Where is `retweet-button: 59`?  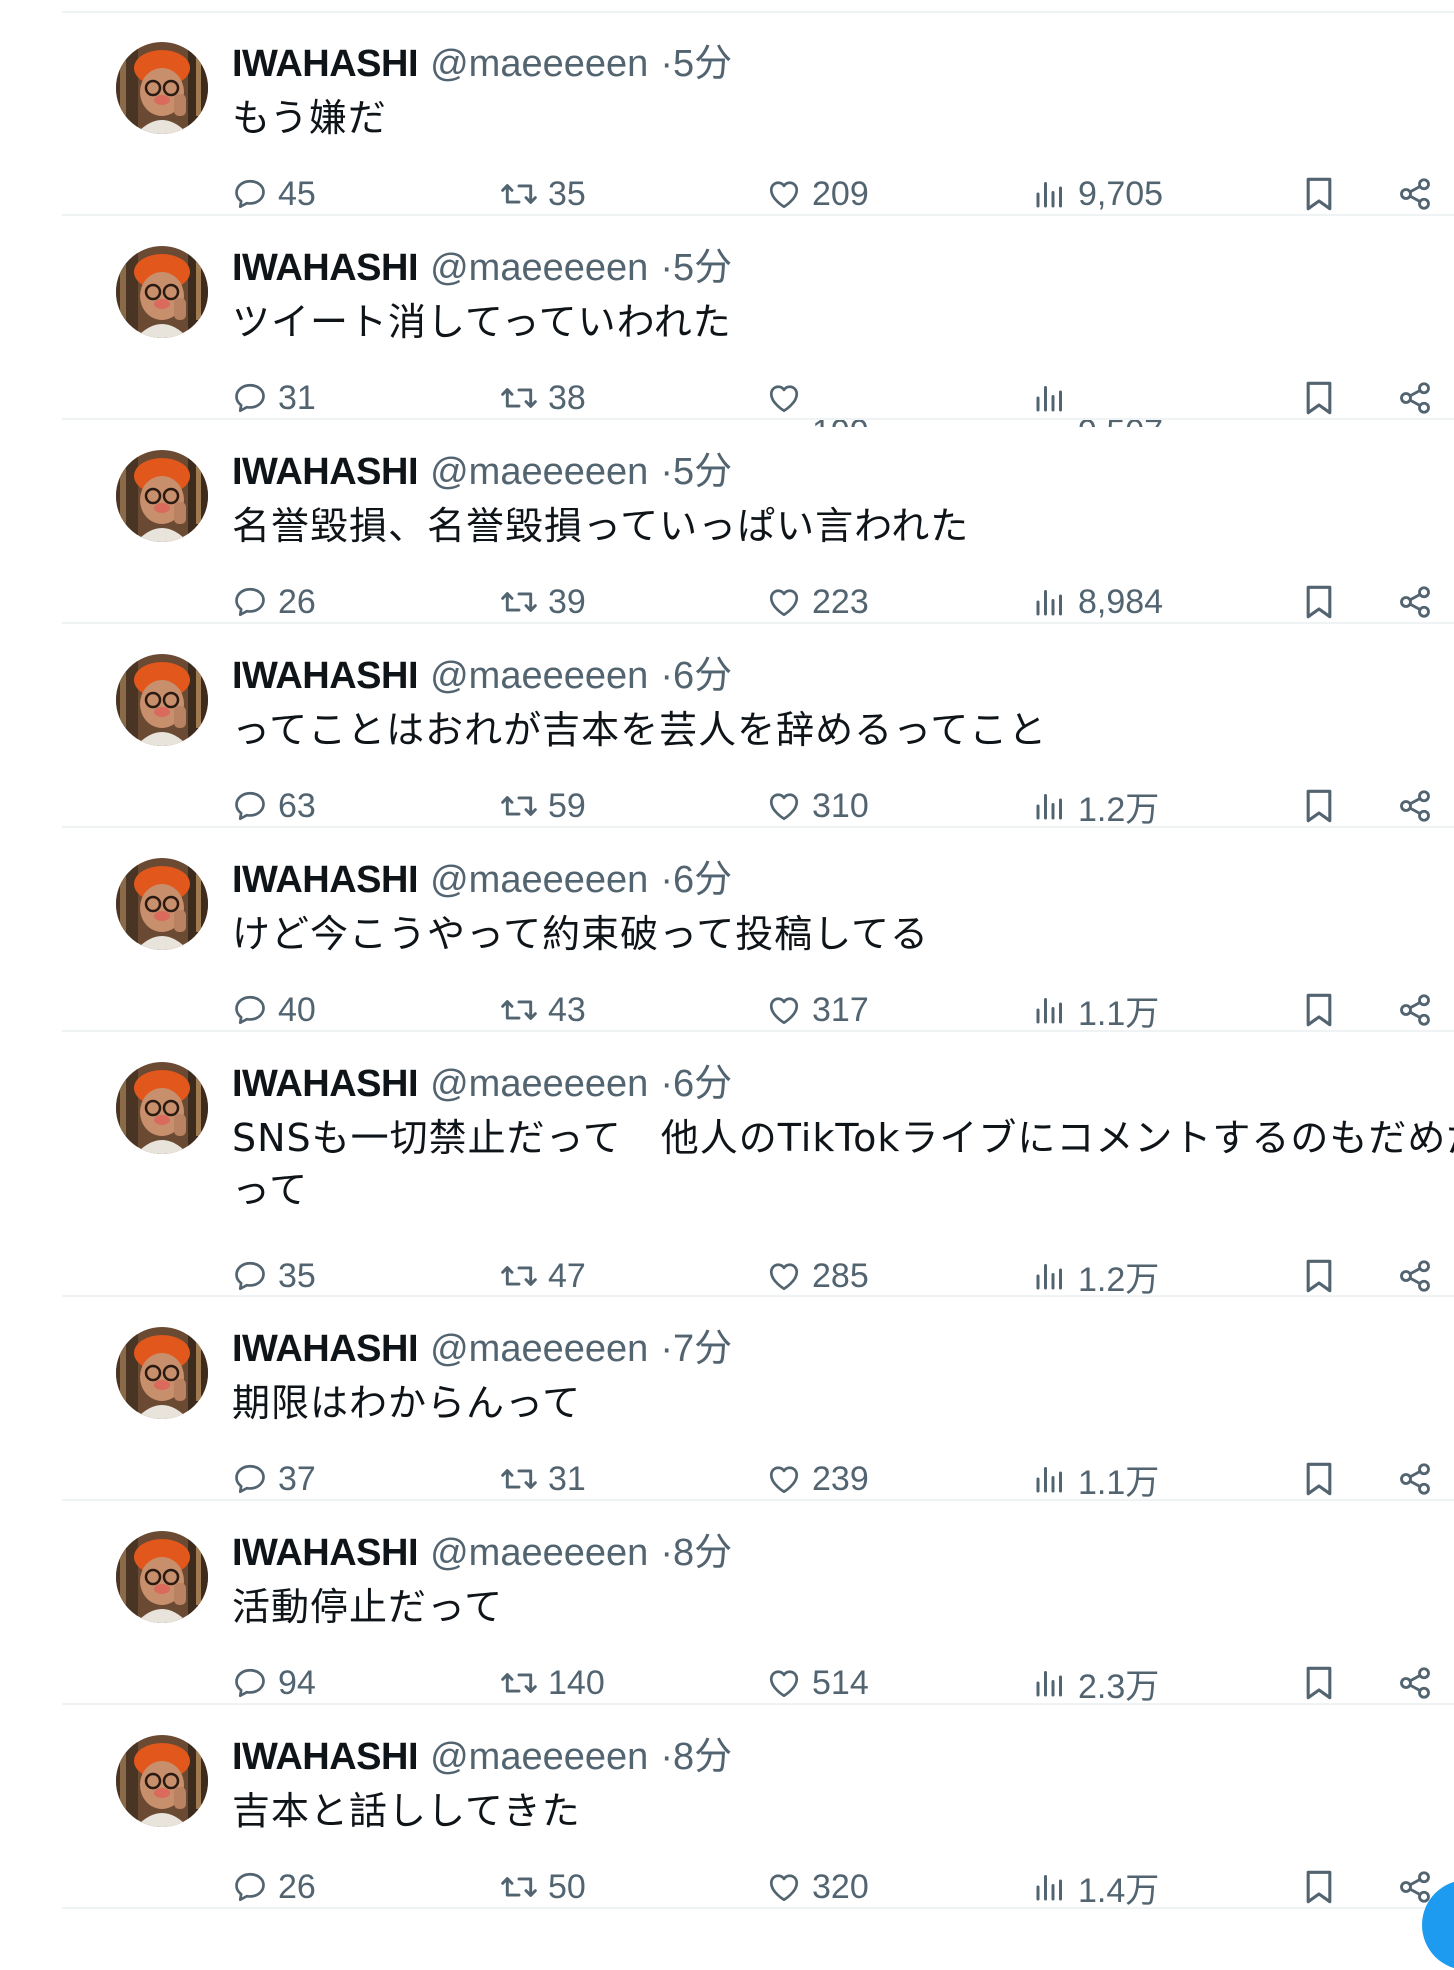
retweet-button: 59 is located at coordinates (543, 806).